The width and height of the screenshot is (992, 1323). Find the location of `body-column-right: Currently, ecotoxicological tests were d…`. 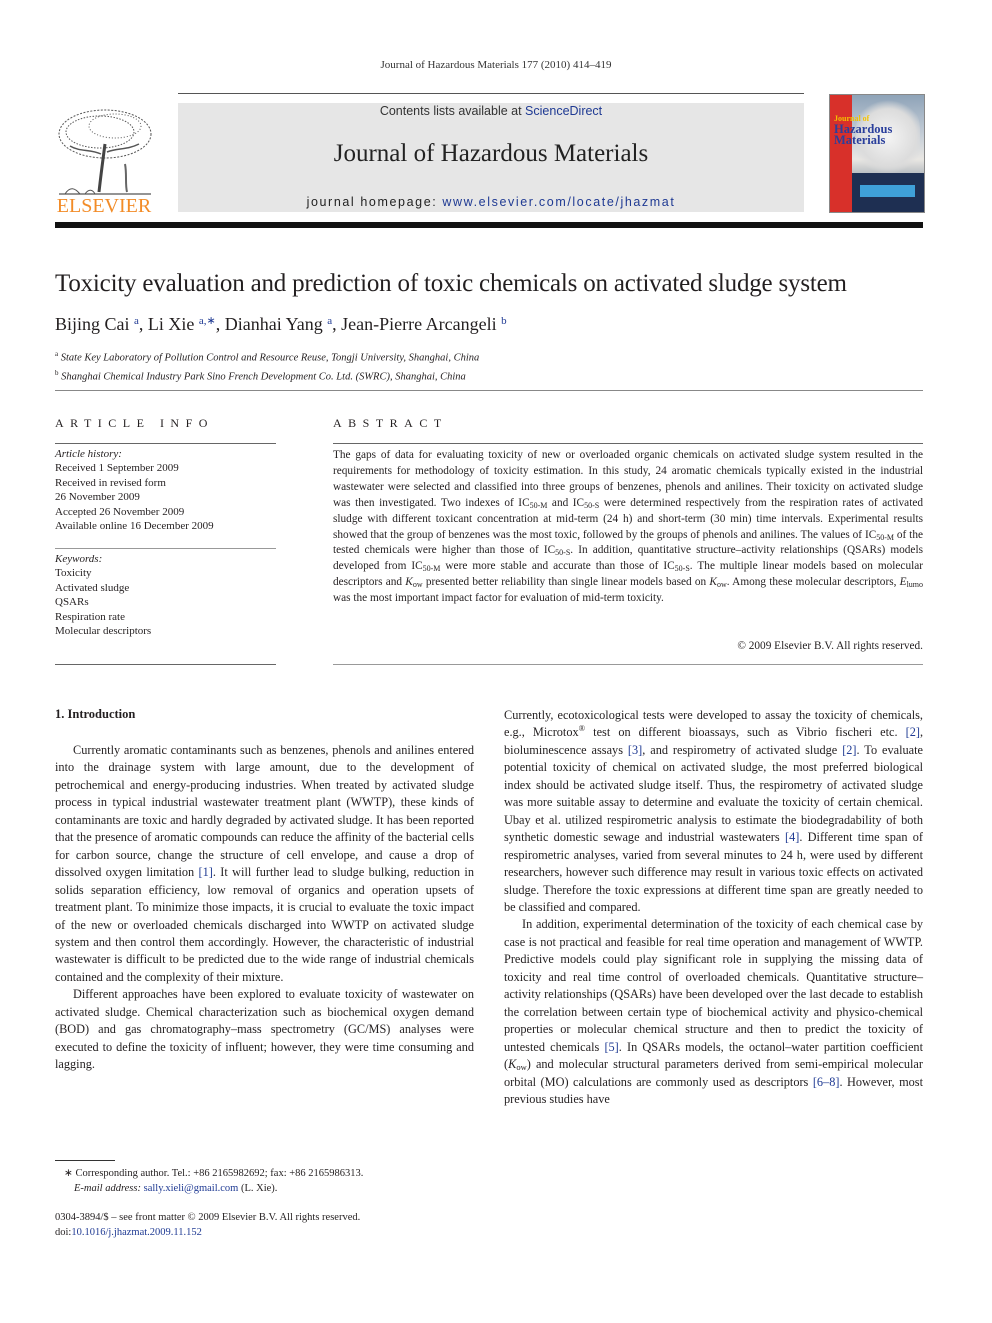

body-column-right: Currently, ecotoxicological tests were d… is located at coordinates (713, 907).